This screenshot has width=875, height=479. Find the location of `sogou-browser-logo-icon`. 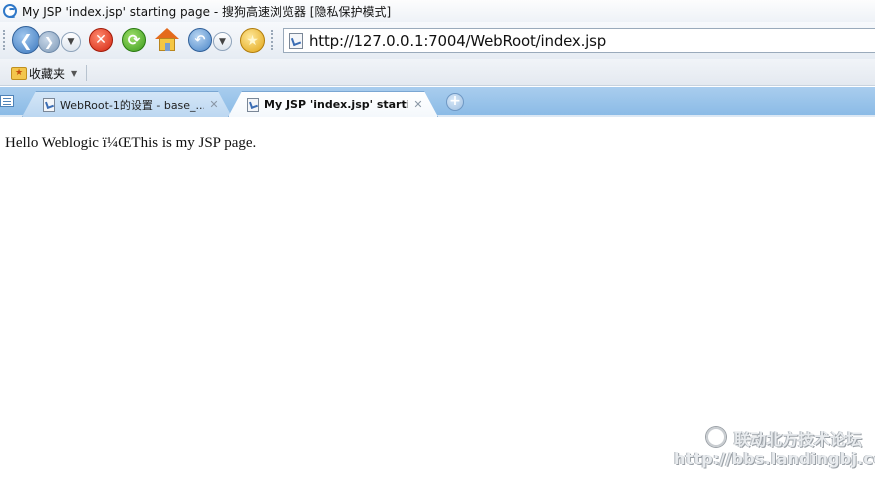

sogou-browser-logo-icon is located at coordinates (10, 11).